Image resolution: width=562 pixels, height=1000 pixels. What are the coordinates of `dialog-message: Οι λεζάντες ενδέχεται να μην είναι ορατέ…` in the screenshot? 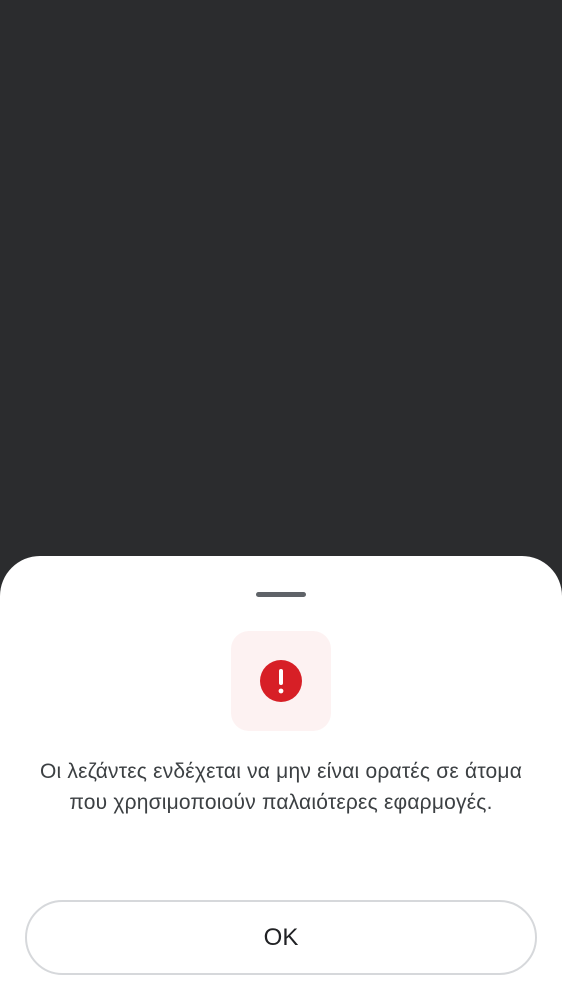 It's located at (281, 787).